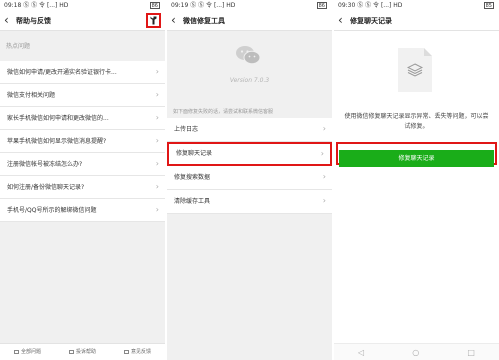 The height and width of the screenshot is (360, 499). I want to click on document-icon, so click(415, 70).